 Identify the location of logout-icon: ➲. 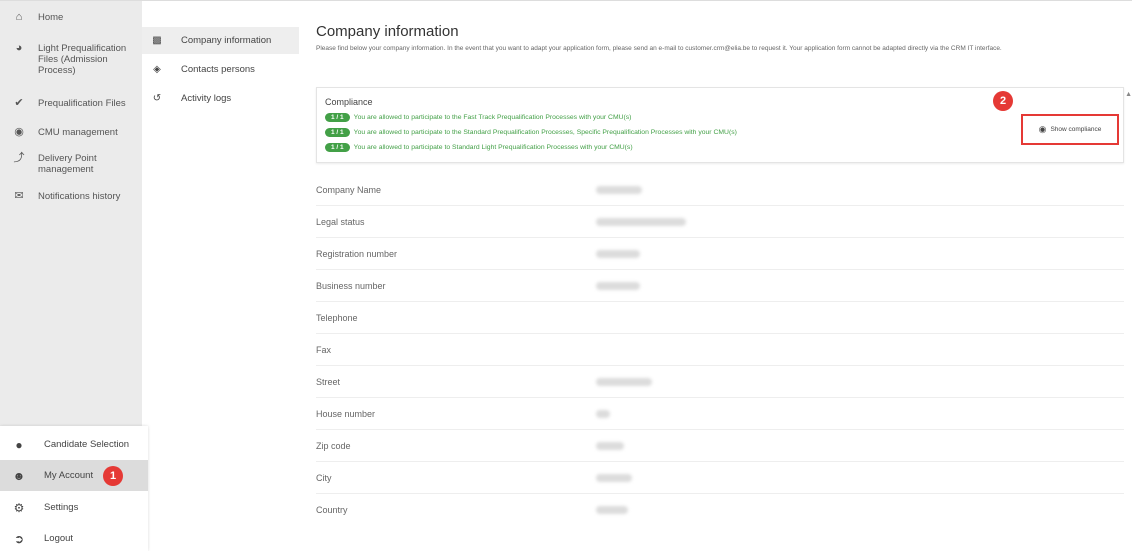
(19, 538).